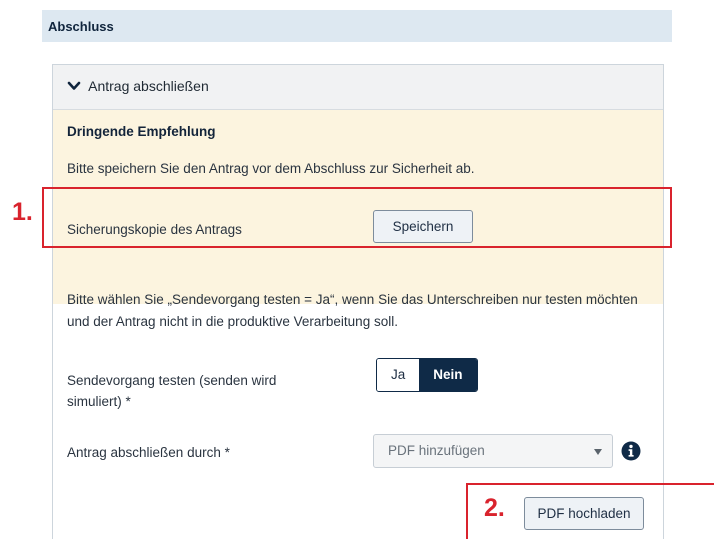  Describe the element at coordinates (357, 26) in the screenshot. I see `section-header: Abschluss` at that location.